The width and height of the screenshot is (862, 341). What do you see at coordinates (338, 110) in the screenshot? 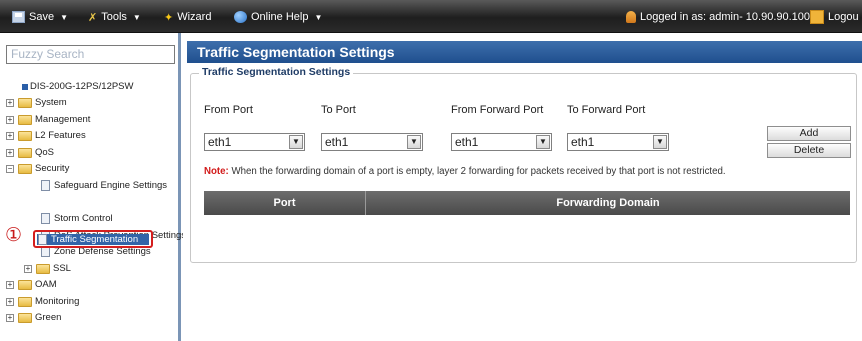
I see `to-port-label: To Port` at bounding box center [338, 110].